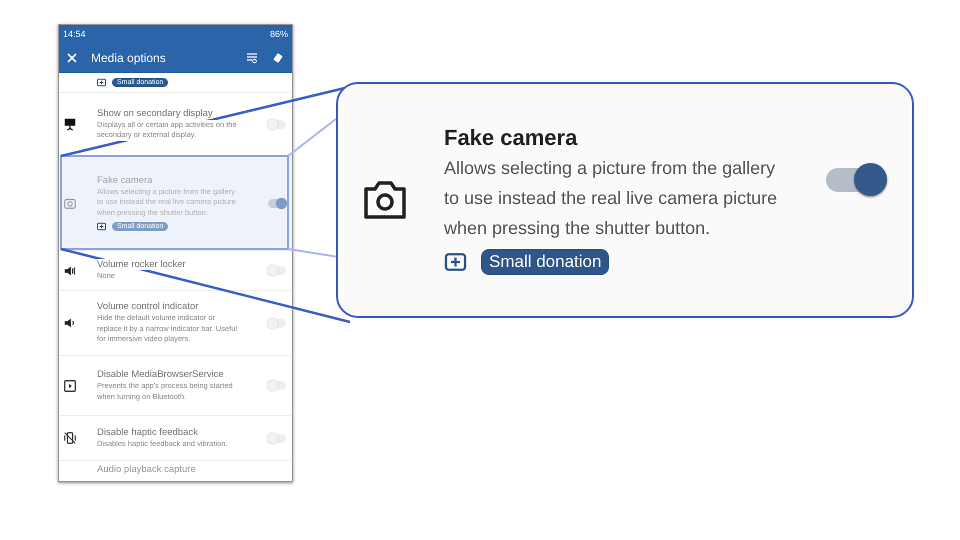 The height and width of the screenshot is (540, 960). What do you see at coordinates (160, 374) in the screenshot?
I see `setting-title: Disable MediaBrowserService` at bounding box center [160, 374].